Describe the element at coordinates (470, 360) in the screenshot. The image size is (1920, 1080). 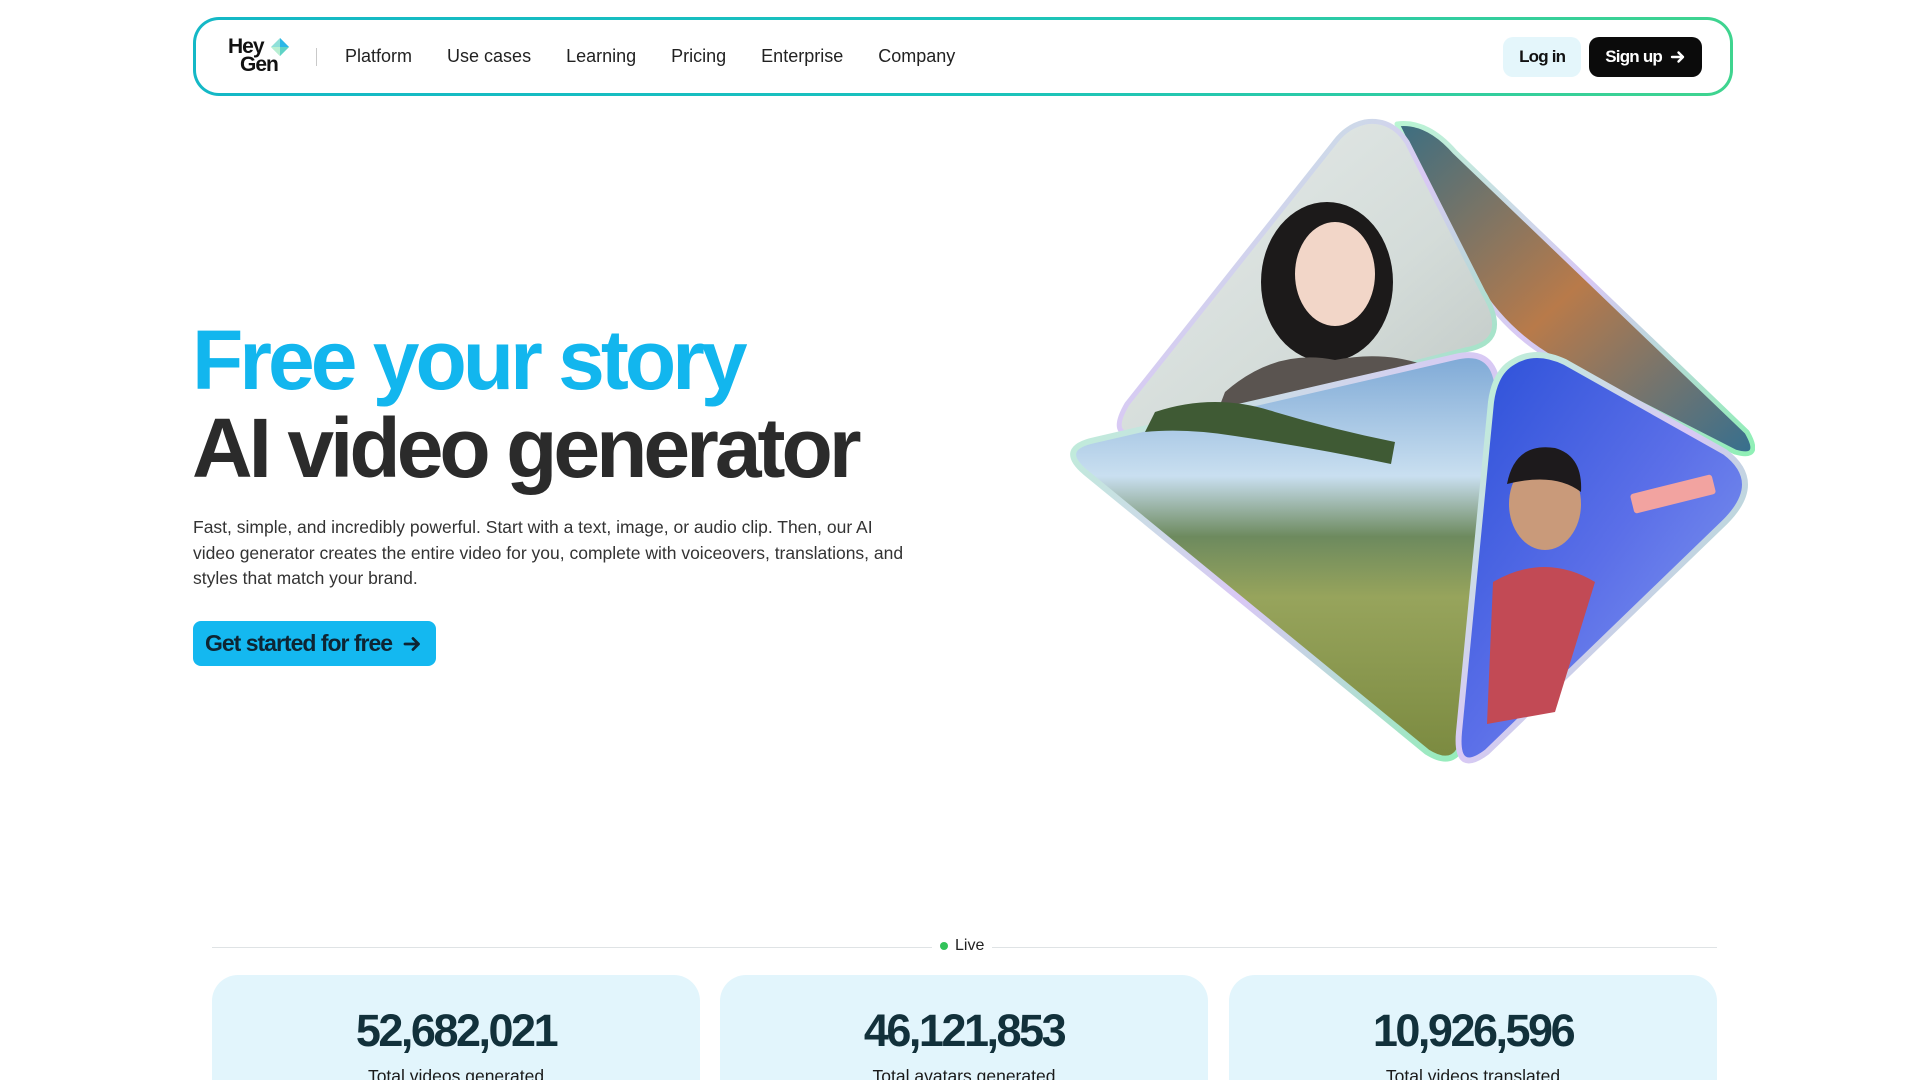
I see `hero-title-highlight: Free your story` at that location.